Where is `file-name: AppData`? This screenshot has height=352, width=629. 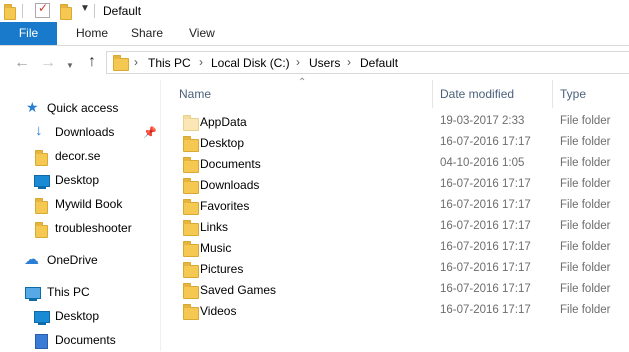 file-name: AppData is located at coordinates (223, 122).